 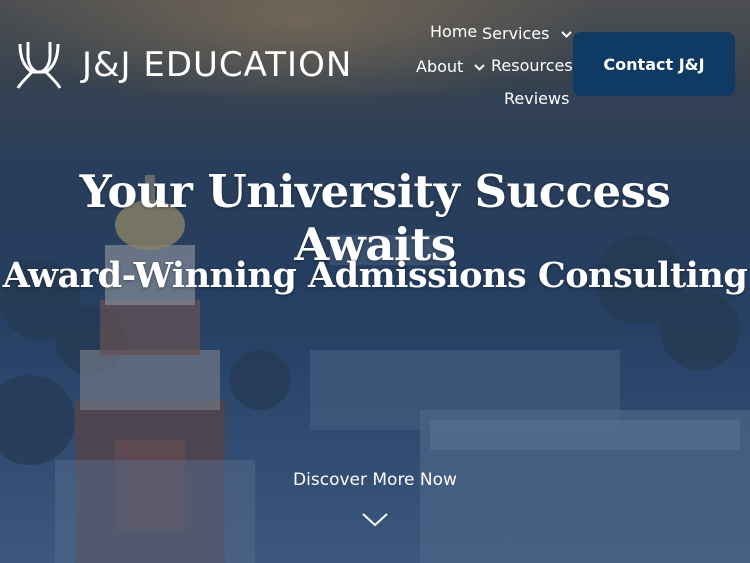 I want to click on hero-subheadline: Award-Winning Admissions Consulting, so click(x=375, y=275).